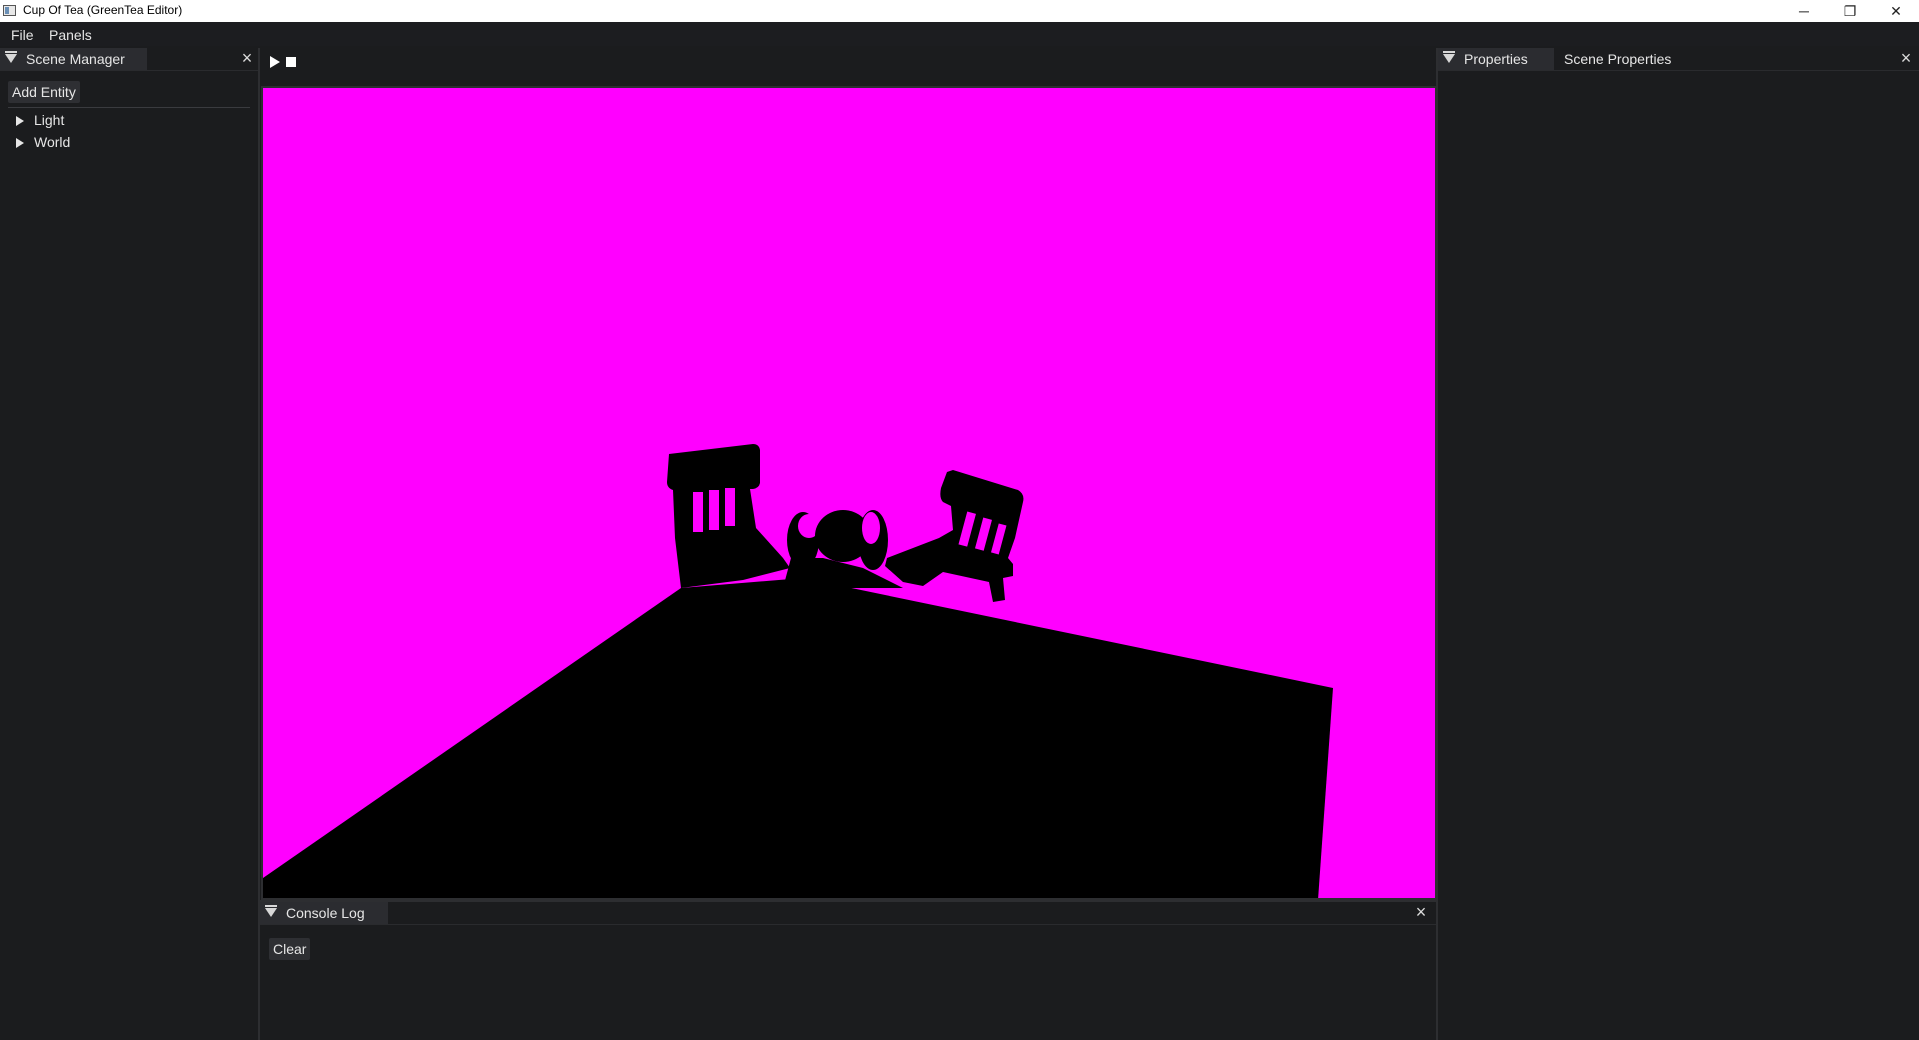 The image size is (1919, 1040). Describe the element at coordinates (22, 35) in the screenshot. I see `menu-file: File` at that location.